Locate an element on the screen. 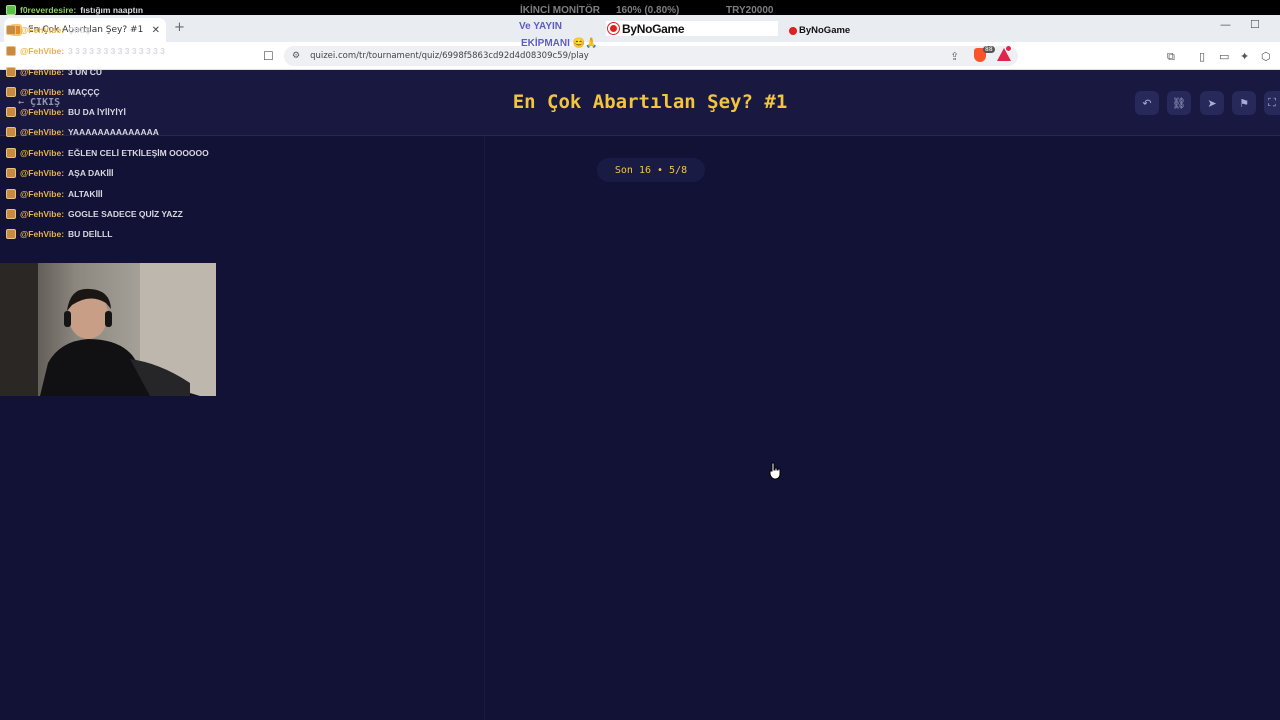 This screenshot has width=1280, height=720. chat-text: GOGLE SADECE QUİZ YAZZ is located at coordinates (125, 214).